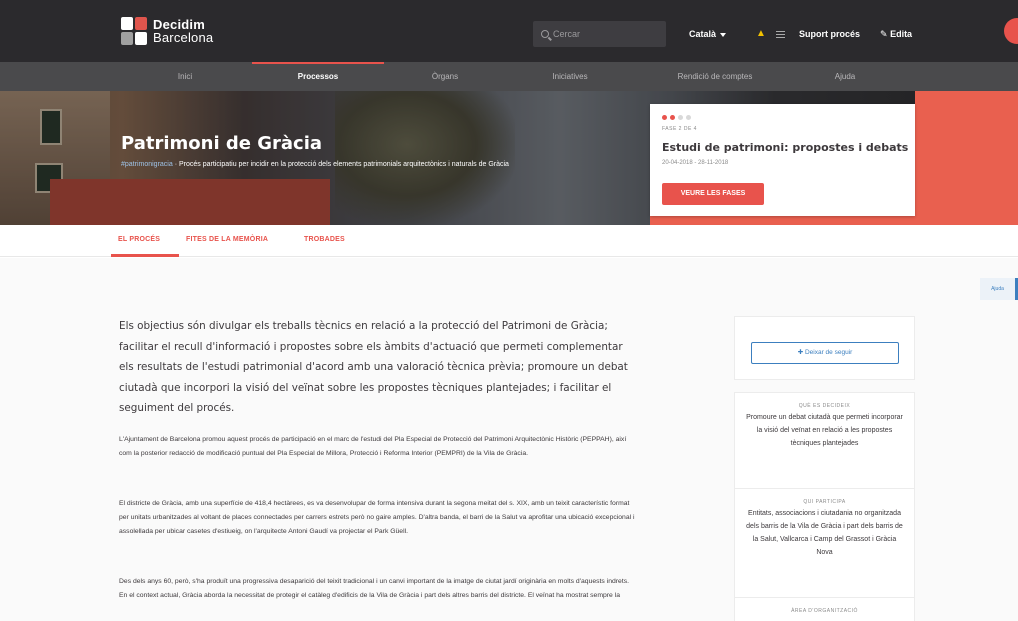 The height and width of the screenshot is (621, 1018). I want to click on phase-dates: 20-04-2018 - 28-11-2018, so click(695, 163).